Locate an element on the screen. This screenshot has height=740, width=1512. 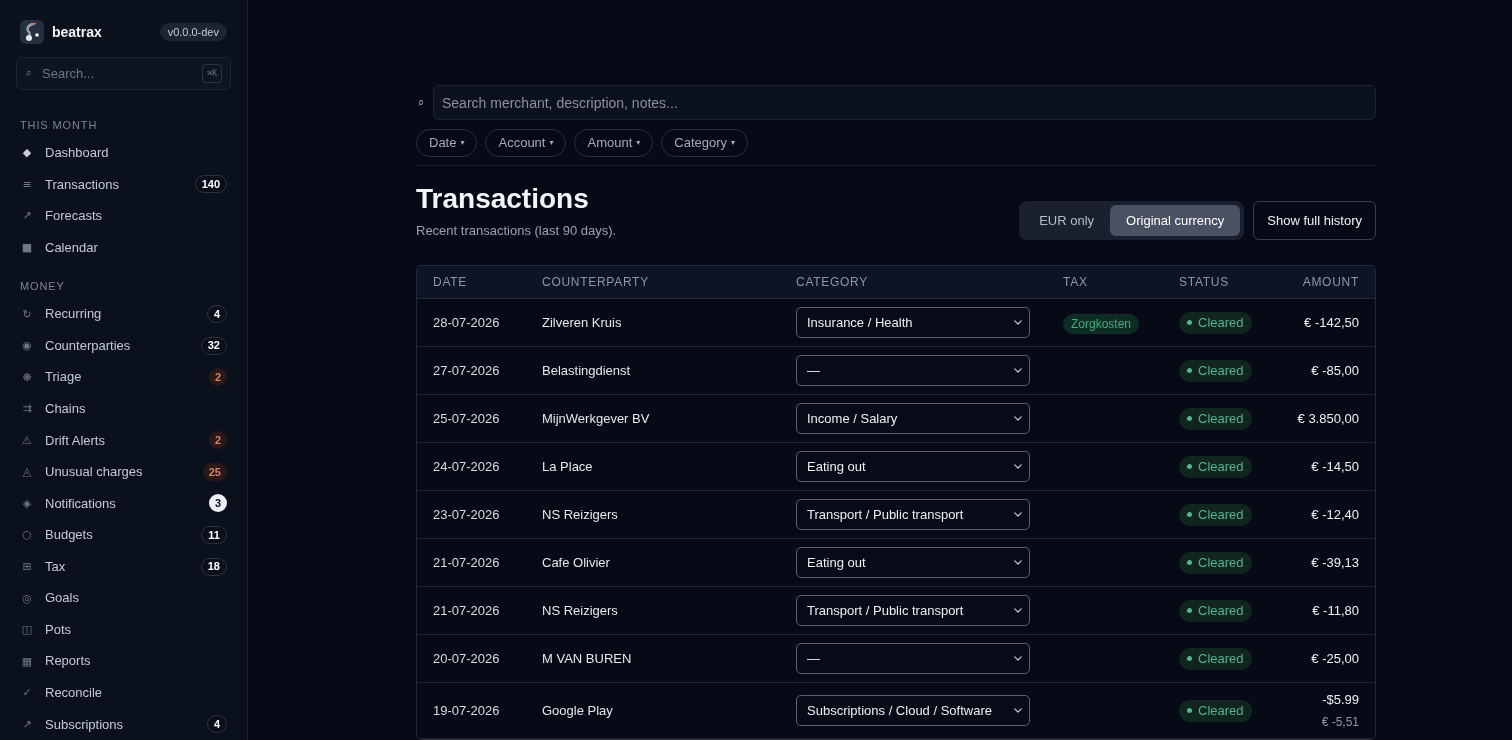
category-select: Insurance / Health is located at coordinates (913, 322).